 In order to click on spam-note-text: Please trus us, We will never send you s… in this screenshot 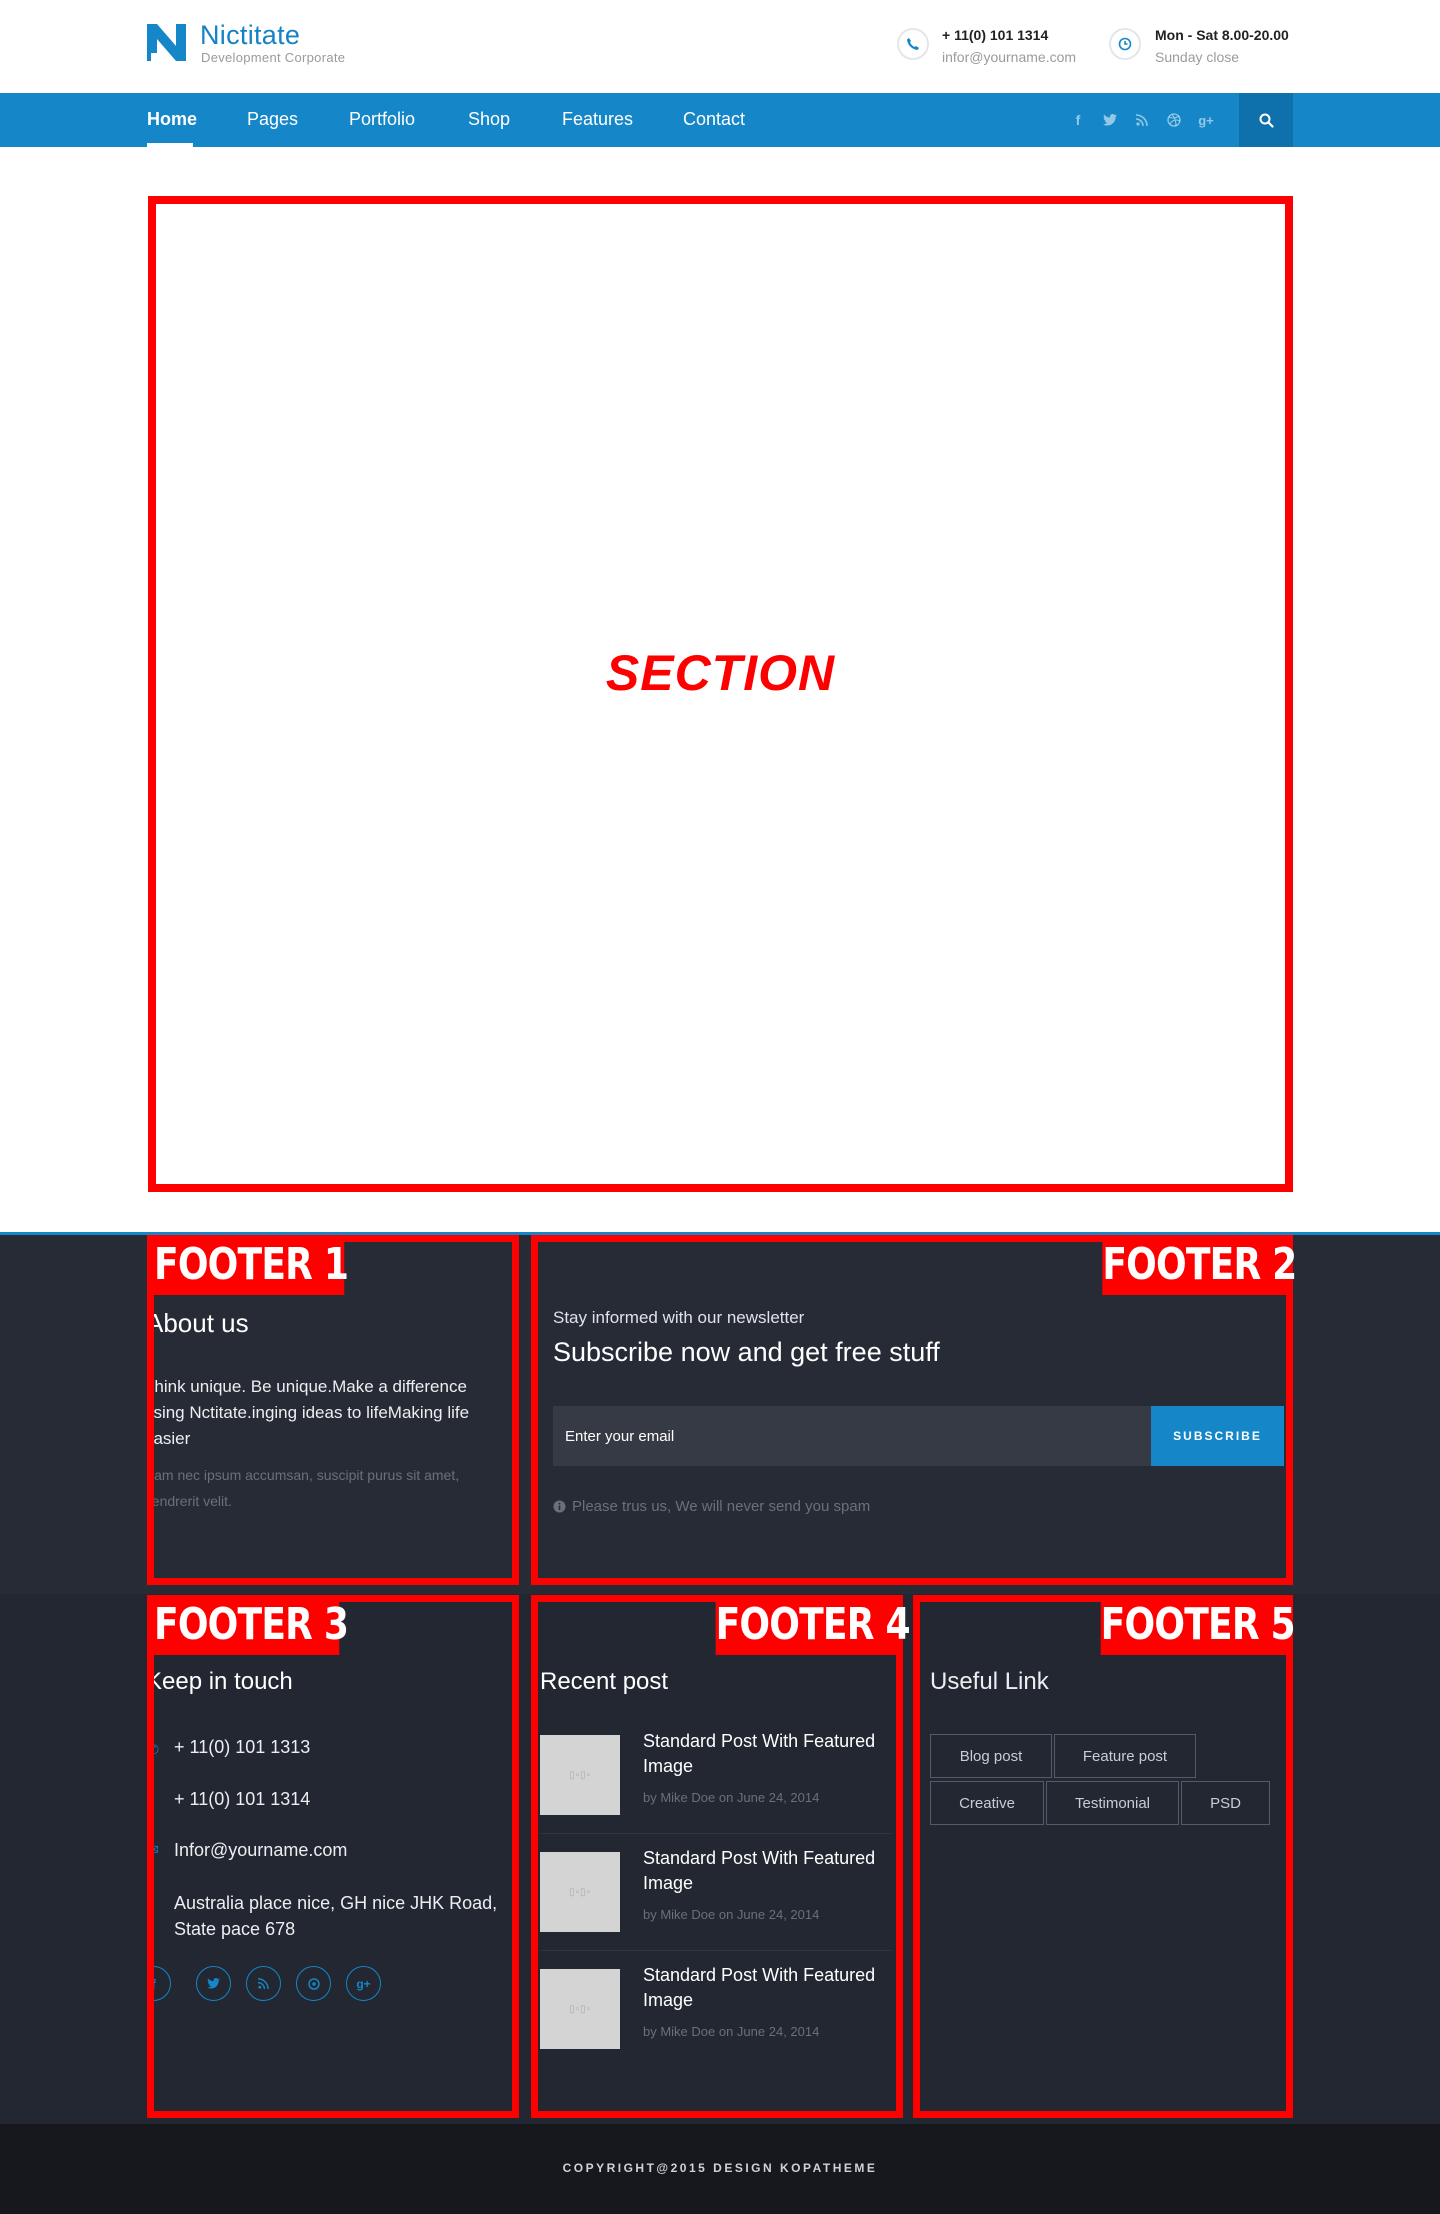, I will do `click(721, 1506)`.